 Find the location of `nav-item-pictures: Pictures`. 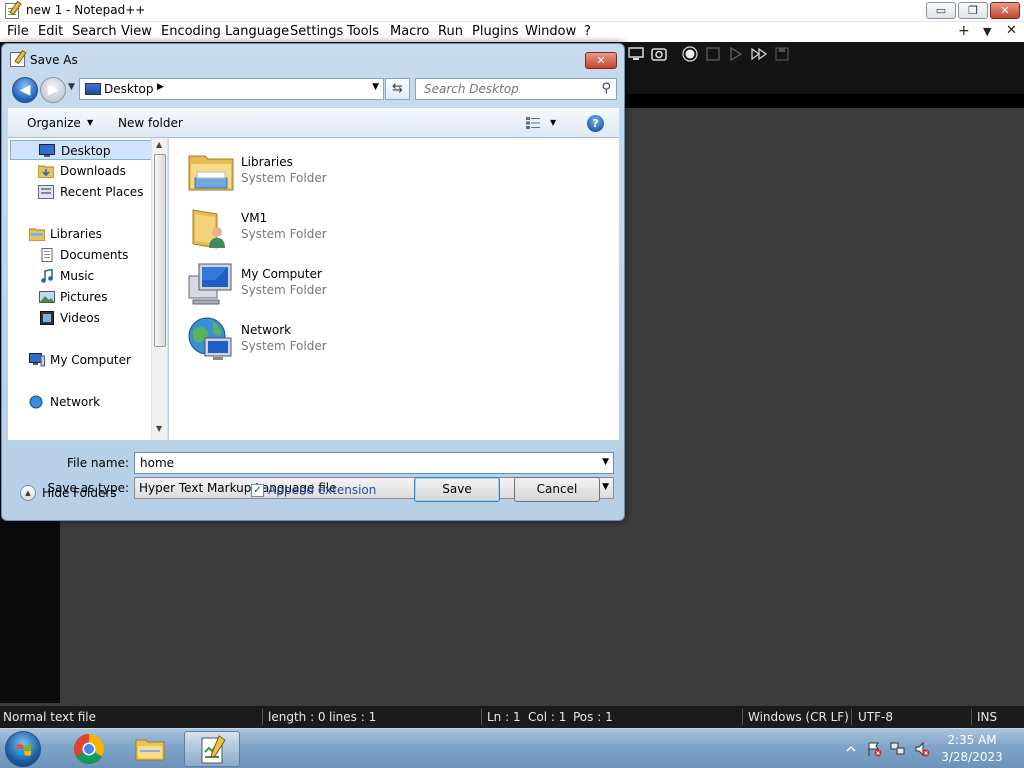

nav-item-pictures: Pictures is located at coordinates (79, 297).